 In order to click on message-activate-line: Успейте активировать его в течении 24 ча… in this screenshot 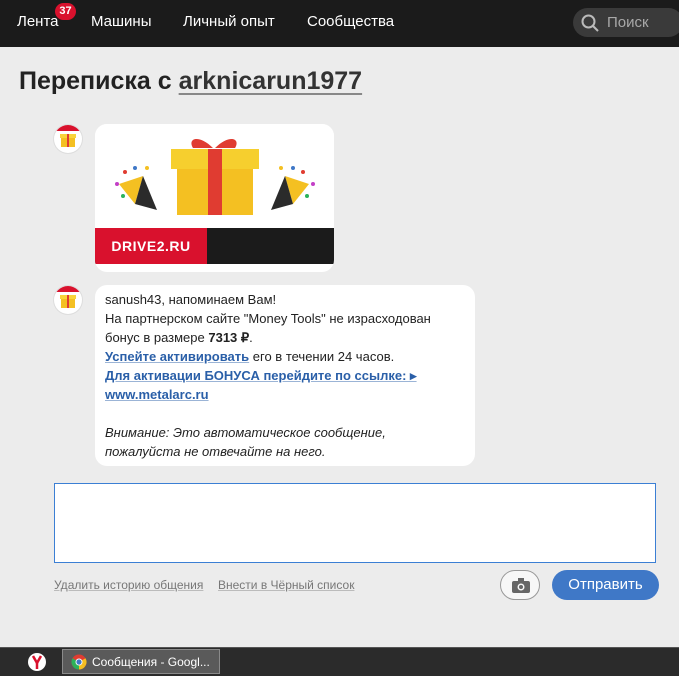, I will do `click(249, 356)`.